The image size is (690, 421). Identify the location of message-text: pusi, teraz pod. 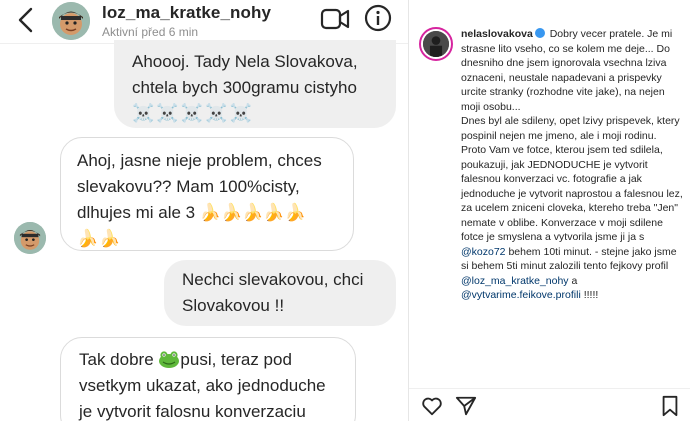
(236, 359).